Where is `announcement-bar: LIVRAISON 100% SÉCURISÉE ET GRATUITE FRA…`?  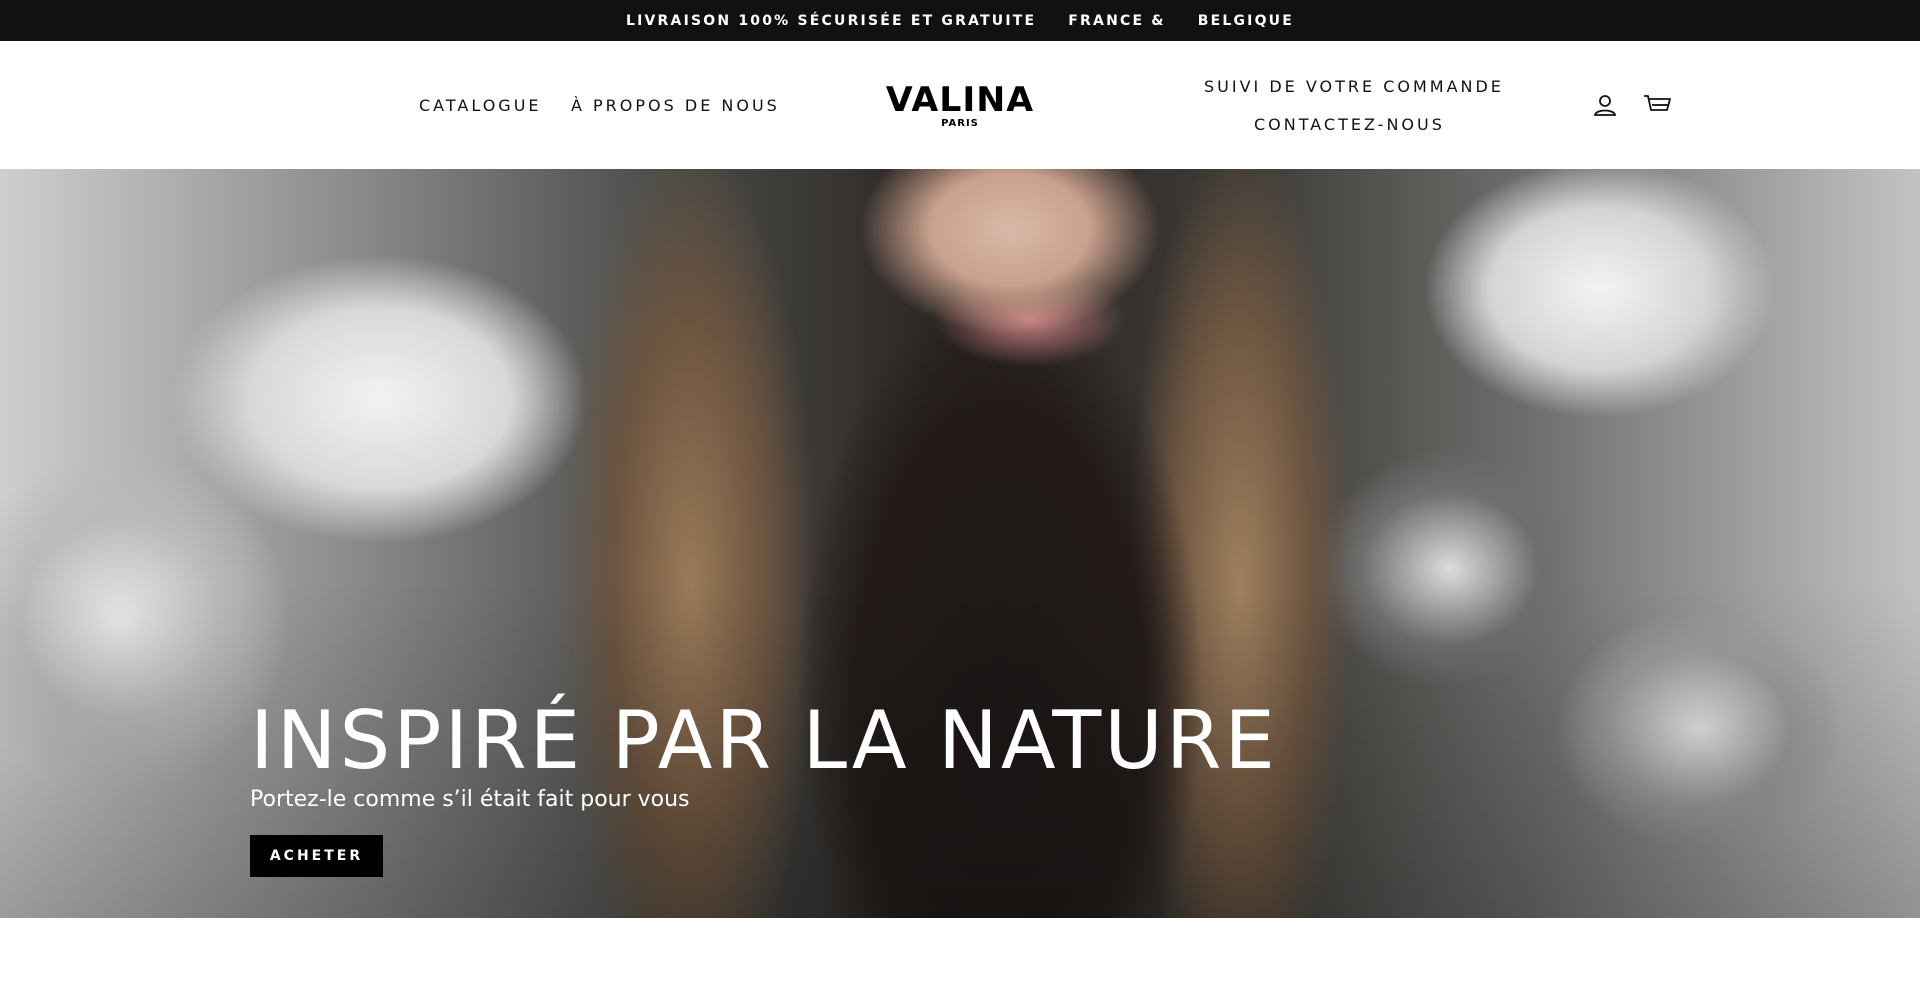
announcement-bar: LIVRAISON 100% SÉCURISÉE ET GRATUITE FRA… is located at coordinates (960, 20).